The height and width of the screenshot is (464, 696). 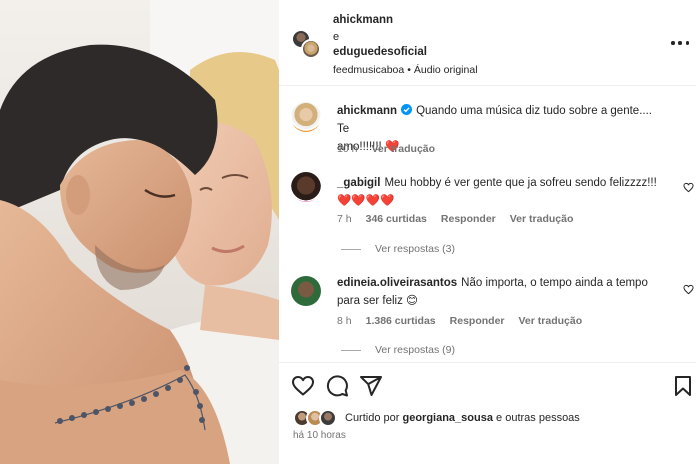 I want to click on like-button, so click(x=303, y=386).